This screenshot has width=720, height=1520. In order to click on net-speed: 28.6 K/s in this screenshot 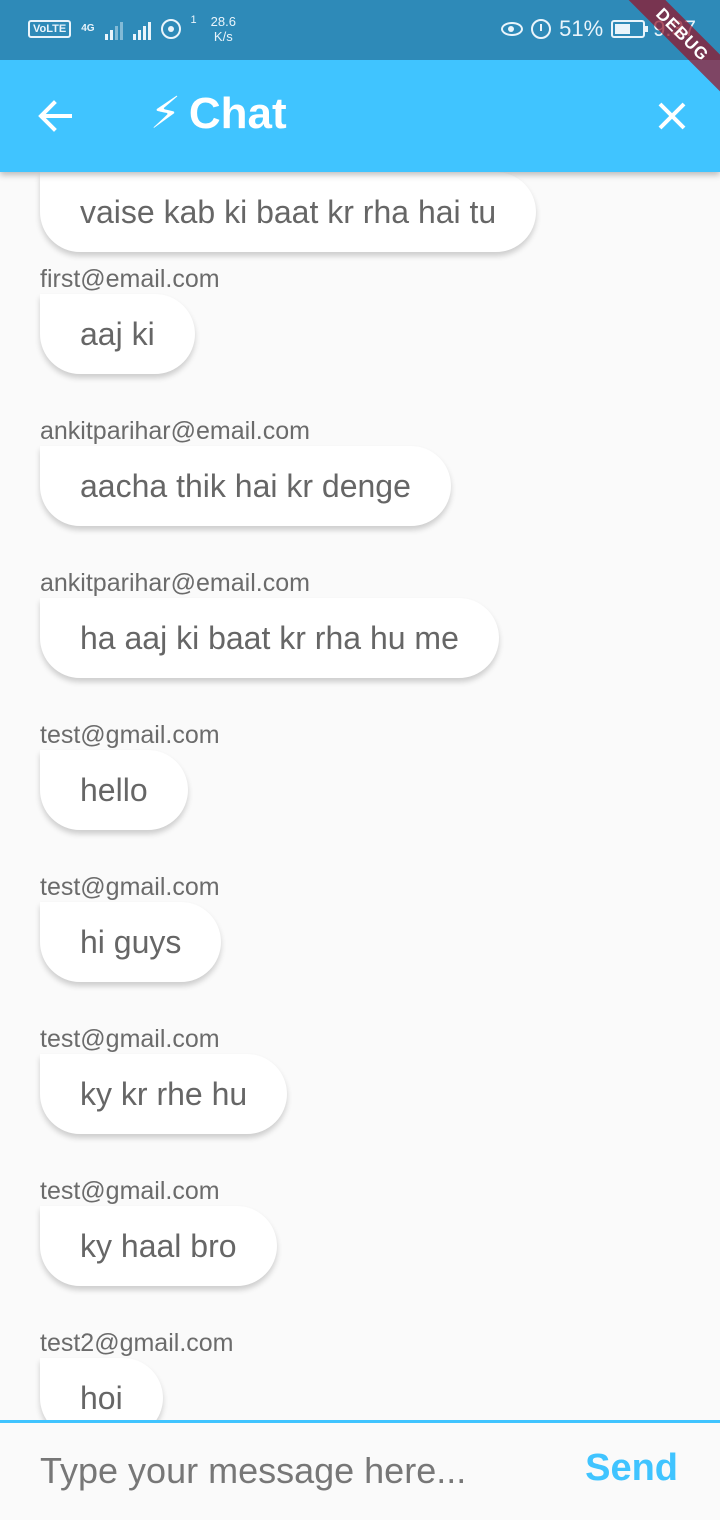, I will do `click(223, 29)`.